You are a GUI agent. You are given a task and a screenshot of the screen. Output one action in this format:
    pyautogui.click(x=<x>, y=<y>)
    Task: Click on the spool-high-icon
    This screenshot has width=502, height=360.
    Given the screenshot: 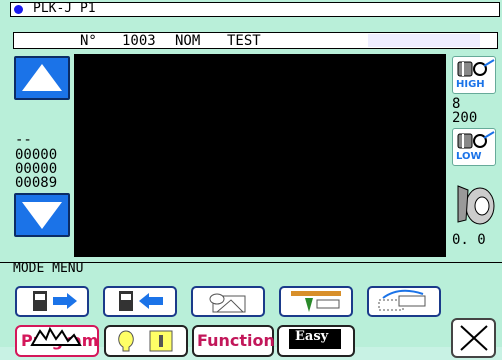 What is the action you would take?
    pyautogui.click(x=476, y=68)
    